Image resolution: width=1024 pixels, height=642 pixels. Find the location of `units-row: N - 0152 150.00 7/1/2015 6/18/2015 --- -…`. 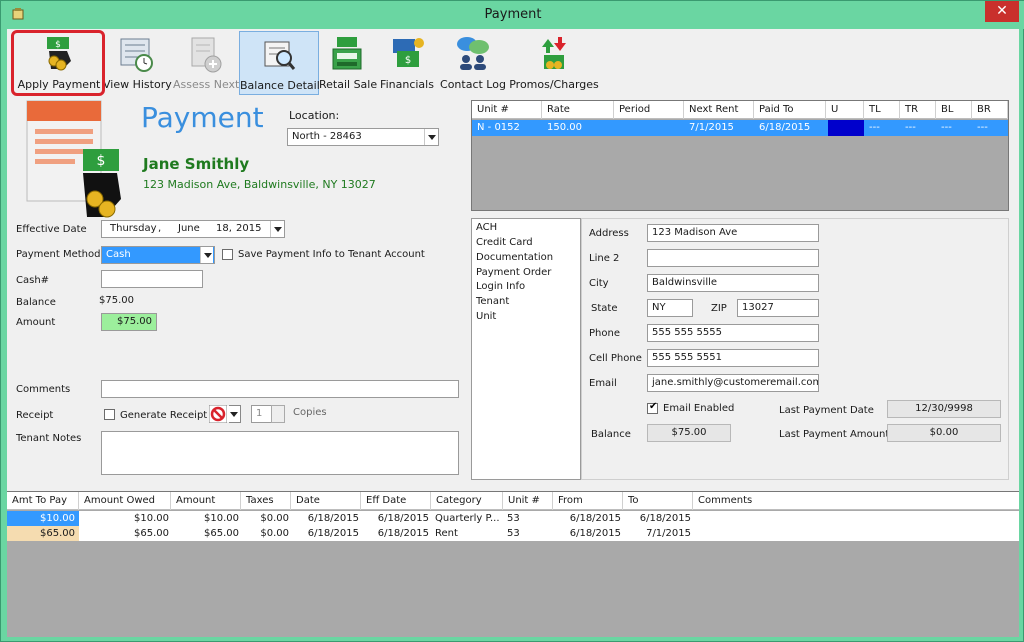

units-row: N - 0152 150.00 7/1/2015 6/18/2015 --- -… is located at coordinates (740, 128).